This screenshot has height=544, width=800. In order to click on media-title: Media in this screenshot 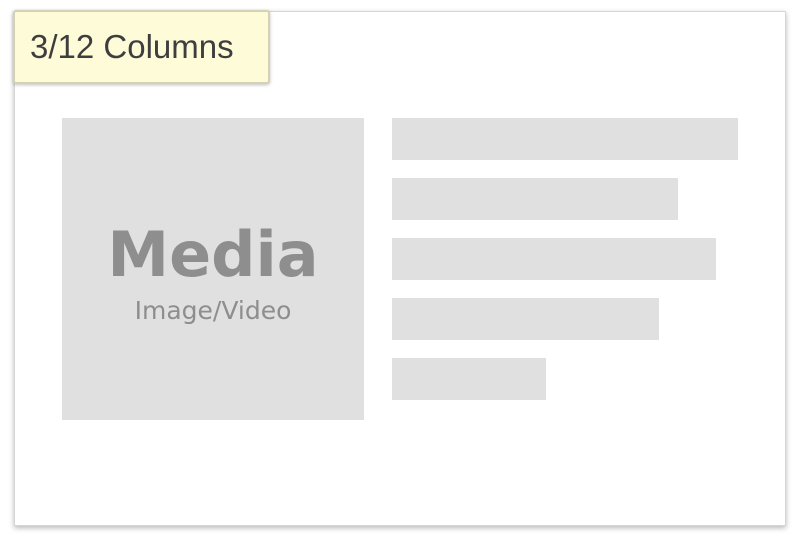, I will do `click(213, 254)`.